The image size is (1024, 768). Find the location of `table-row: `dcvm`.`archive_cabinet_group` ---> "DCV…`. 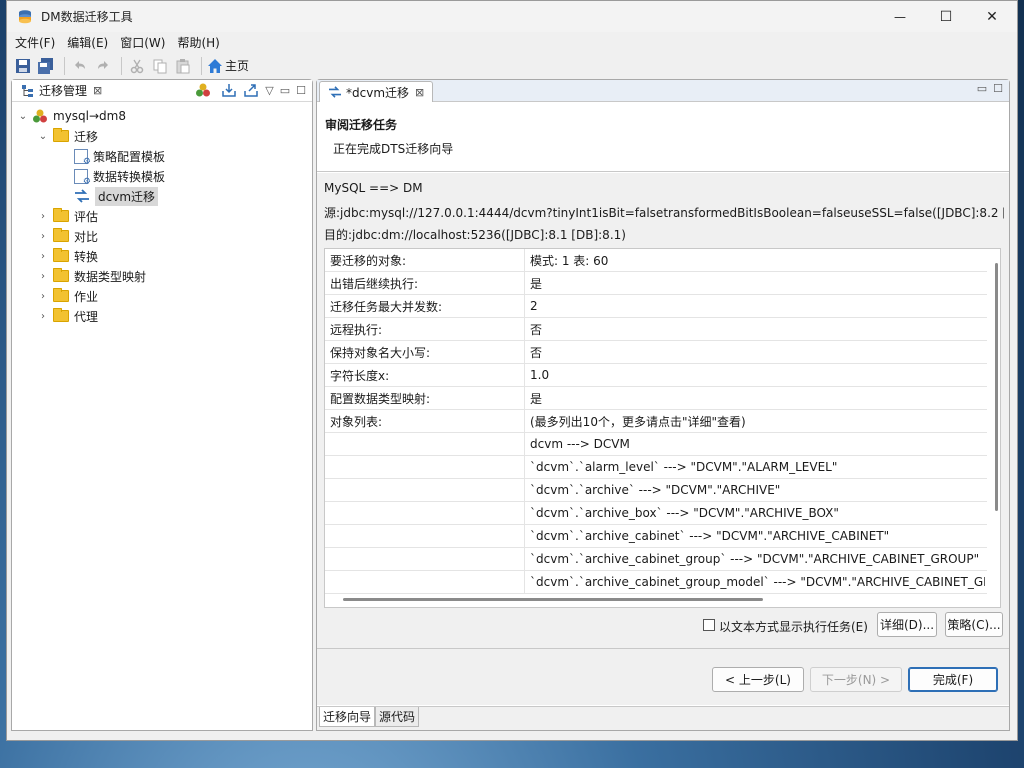

table-row: `dcvm`.`archive_cabinet_group` ---> "DCV… is located at coordinates (656, 559).